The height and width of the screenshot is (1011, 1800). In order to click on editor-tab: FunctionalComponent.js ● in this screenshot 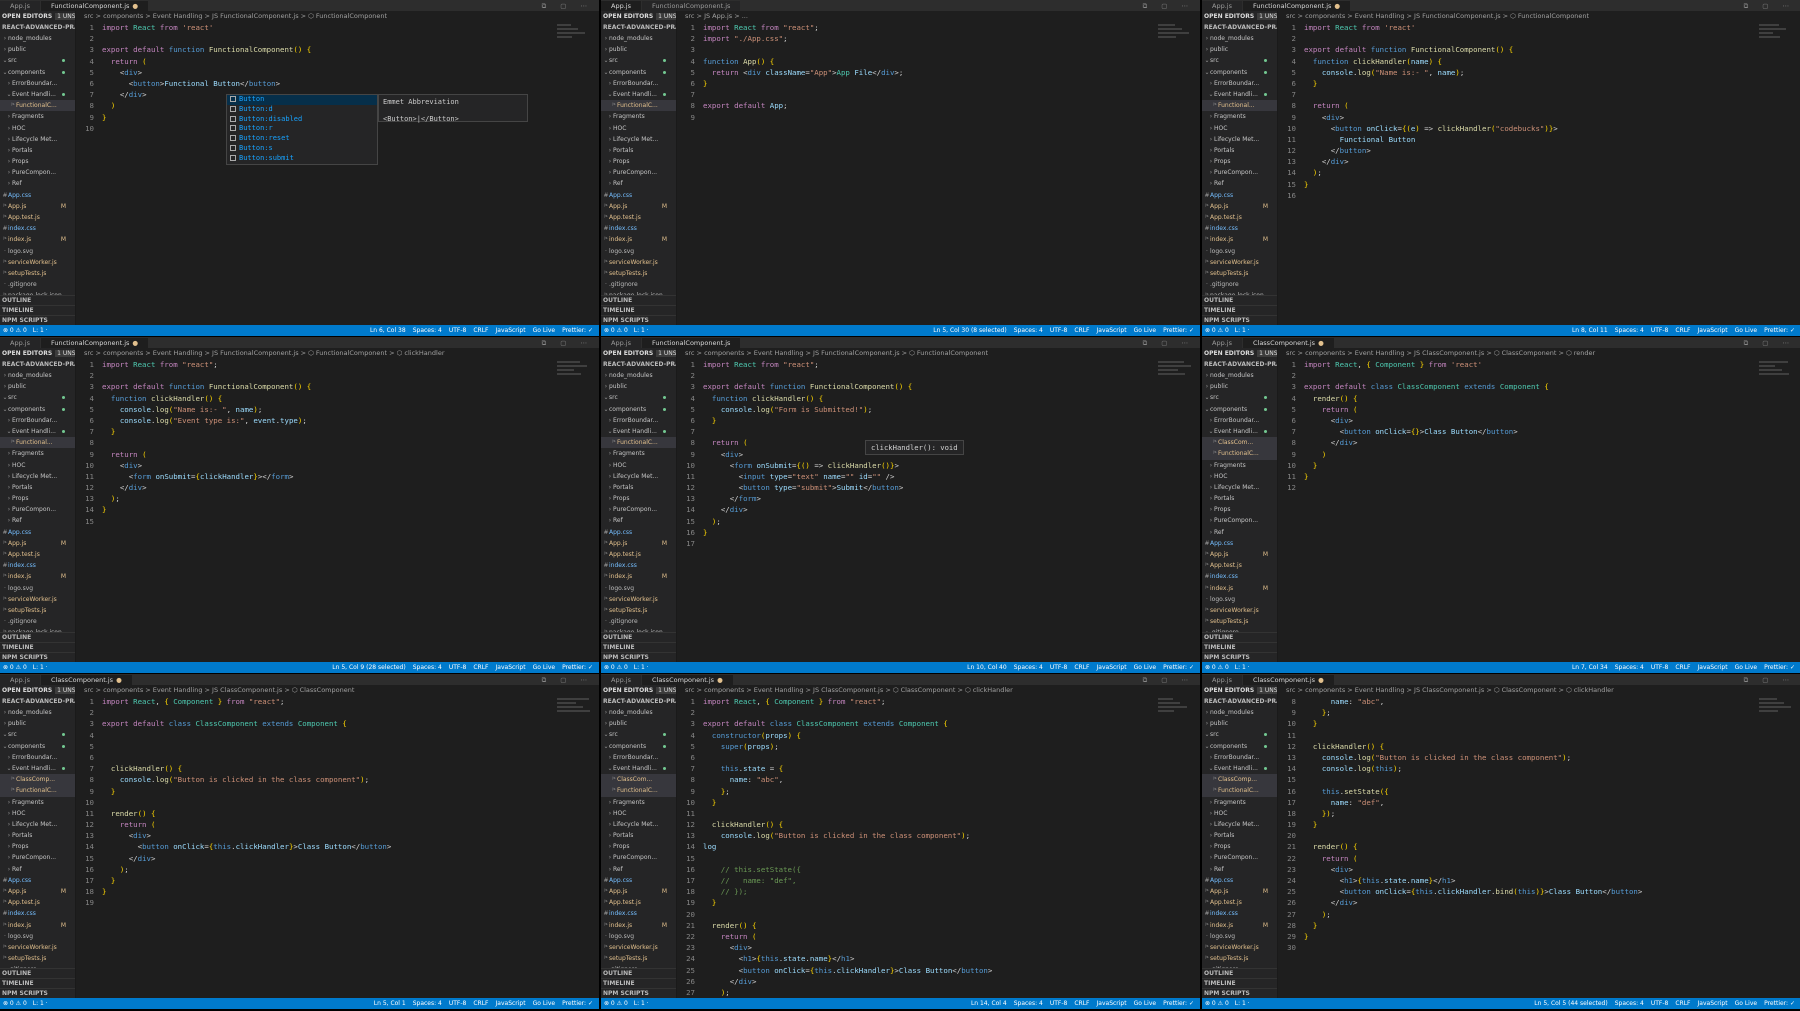, I will do `click(94, 343)`.